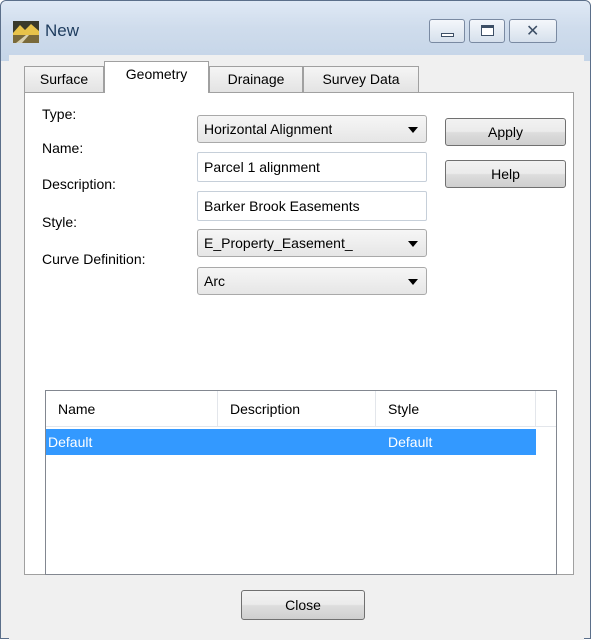 This screenshot has width=591, height=640. Describe the element at coordinates (291, 442) in the screenshot. I see `table-row: Default Default` at that location.